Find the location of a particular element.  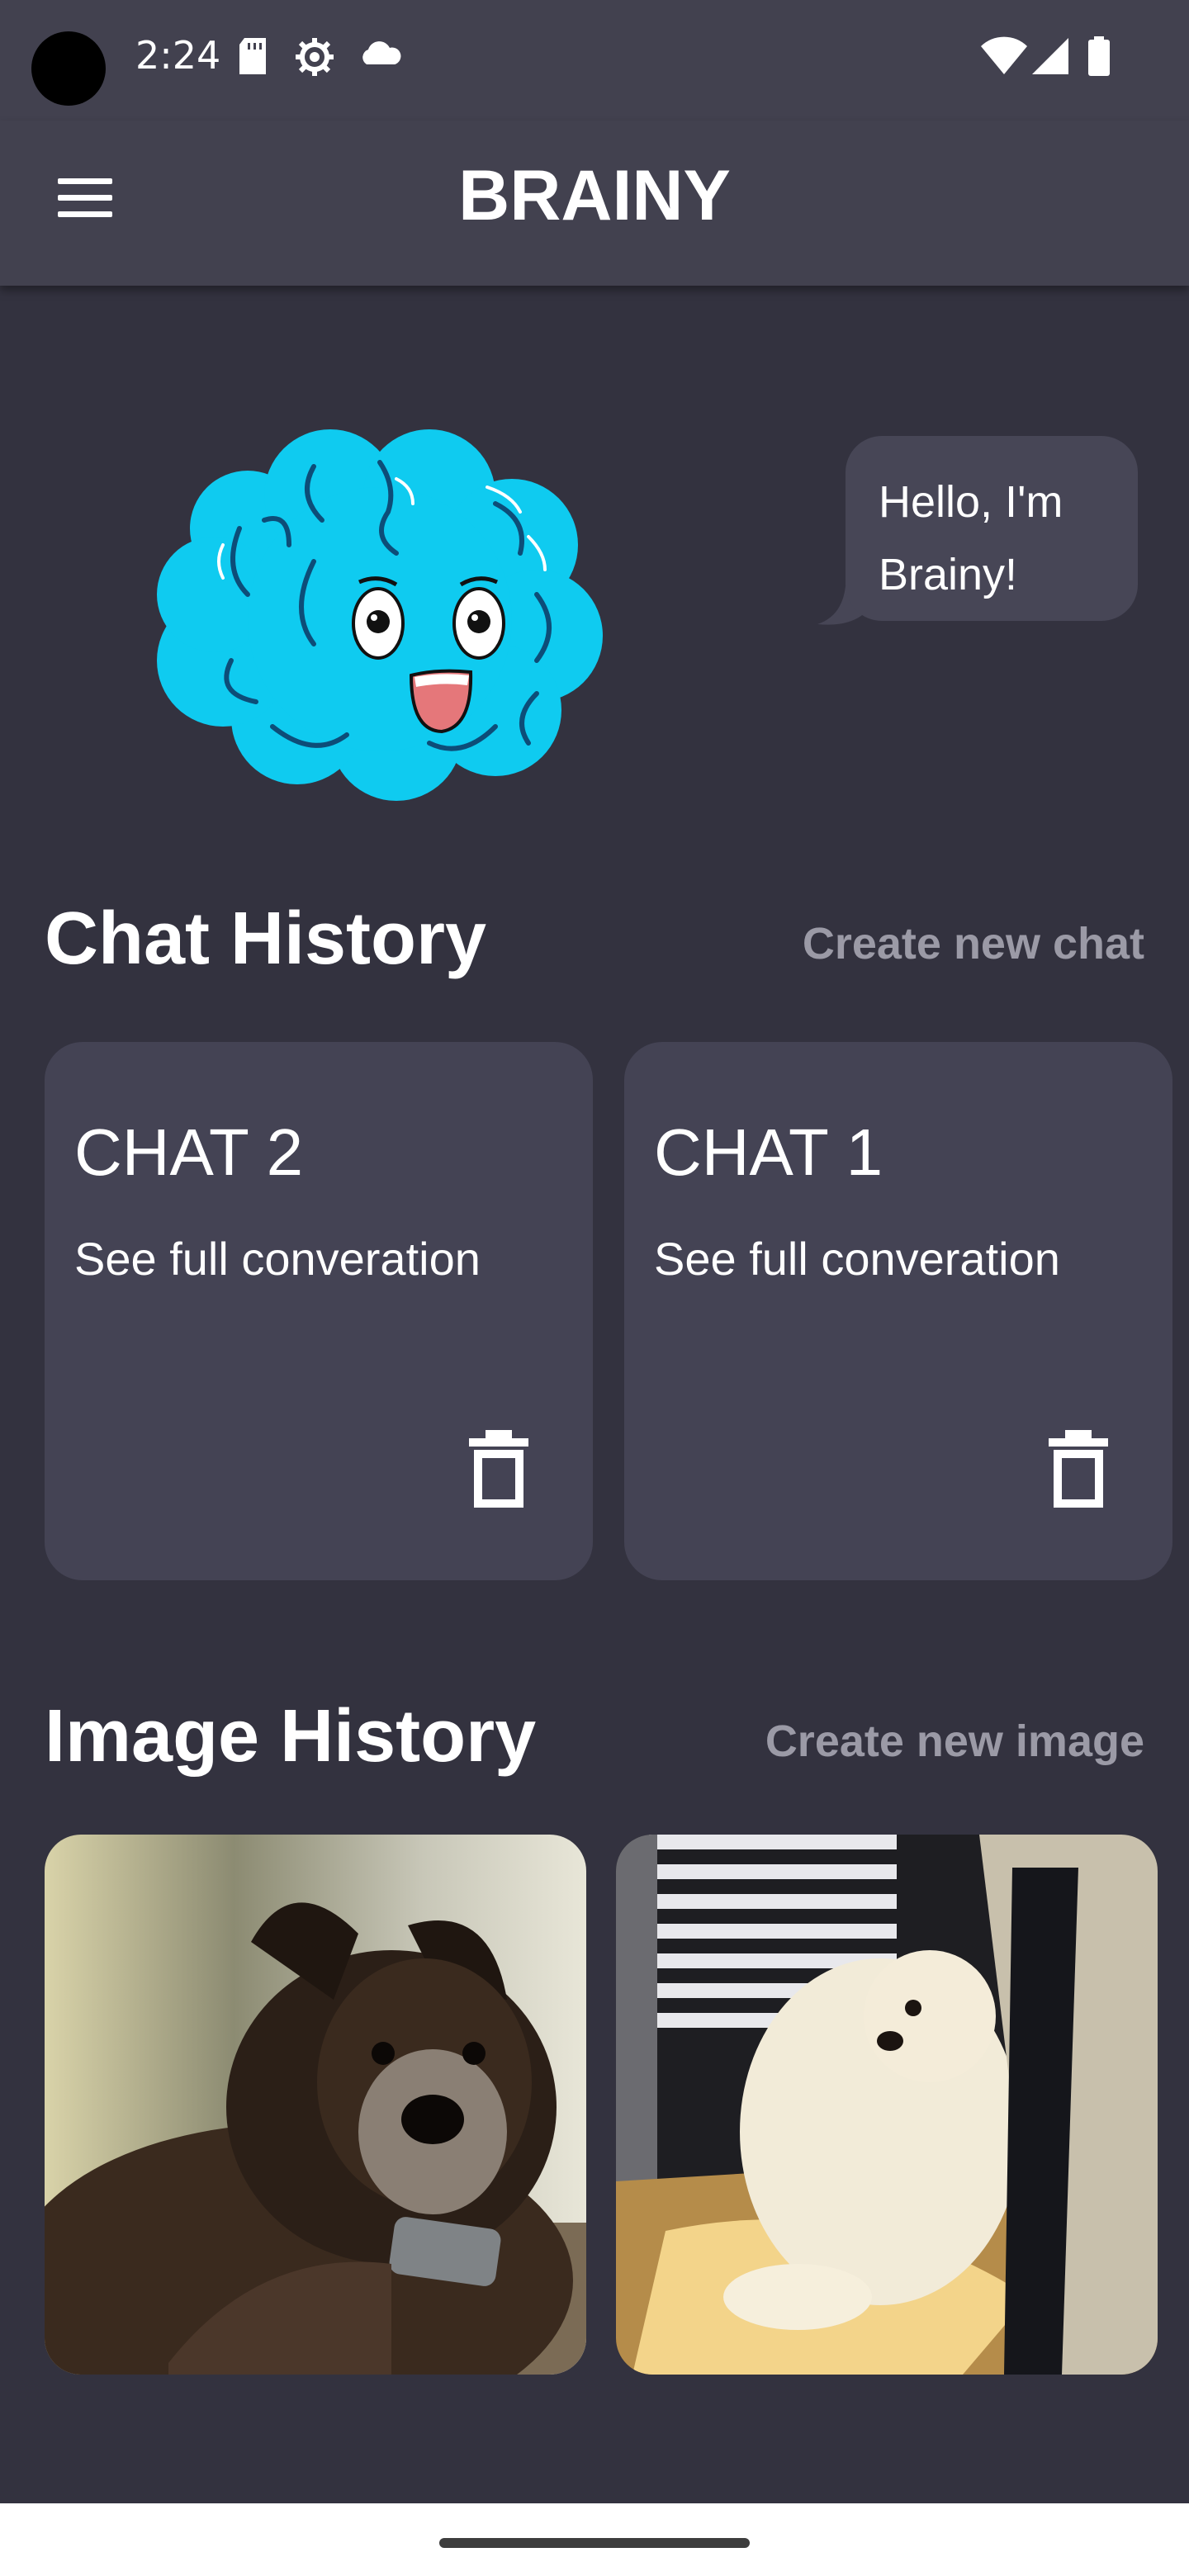

navigation-bar is located at coordinates (594, 2539).